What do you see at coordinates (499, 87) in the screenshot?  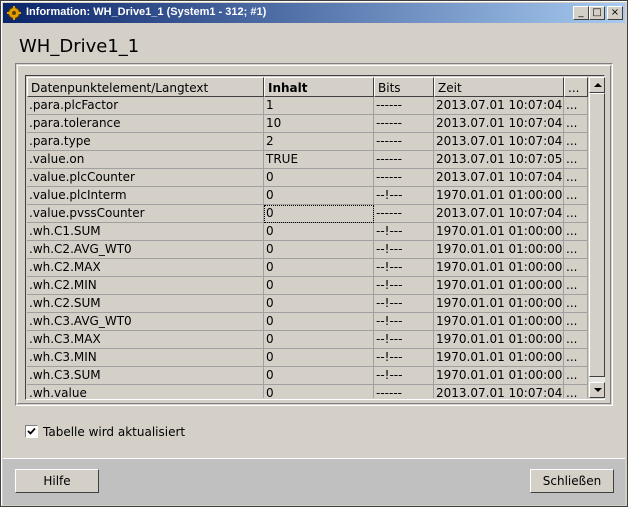 I see `column-header-time: Zeit` at bounding box center [499, 87].